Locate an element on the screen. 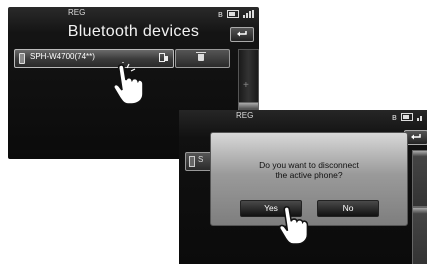  trash-icon is located at coordinates (201, 56).